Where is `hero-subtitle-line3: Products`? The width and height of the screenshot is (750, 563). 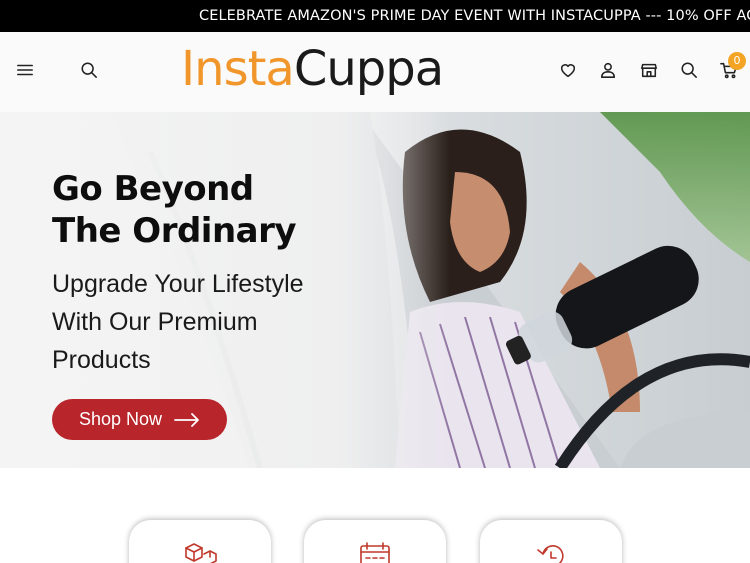 hero-subtitle-line3: Products is located at coordinates (101, 360).